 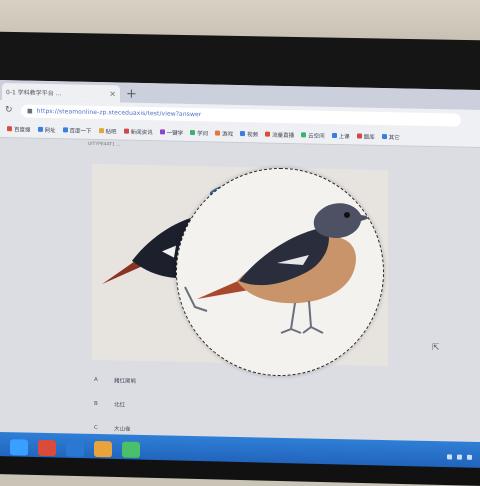 I want to click on bookmark-item: 云空间, so click(x=313, y=135).